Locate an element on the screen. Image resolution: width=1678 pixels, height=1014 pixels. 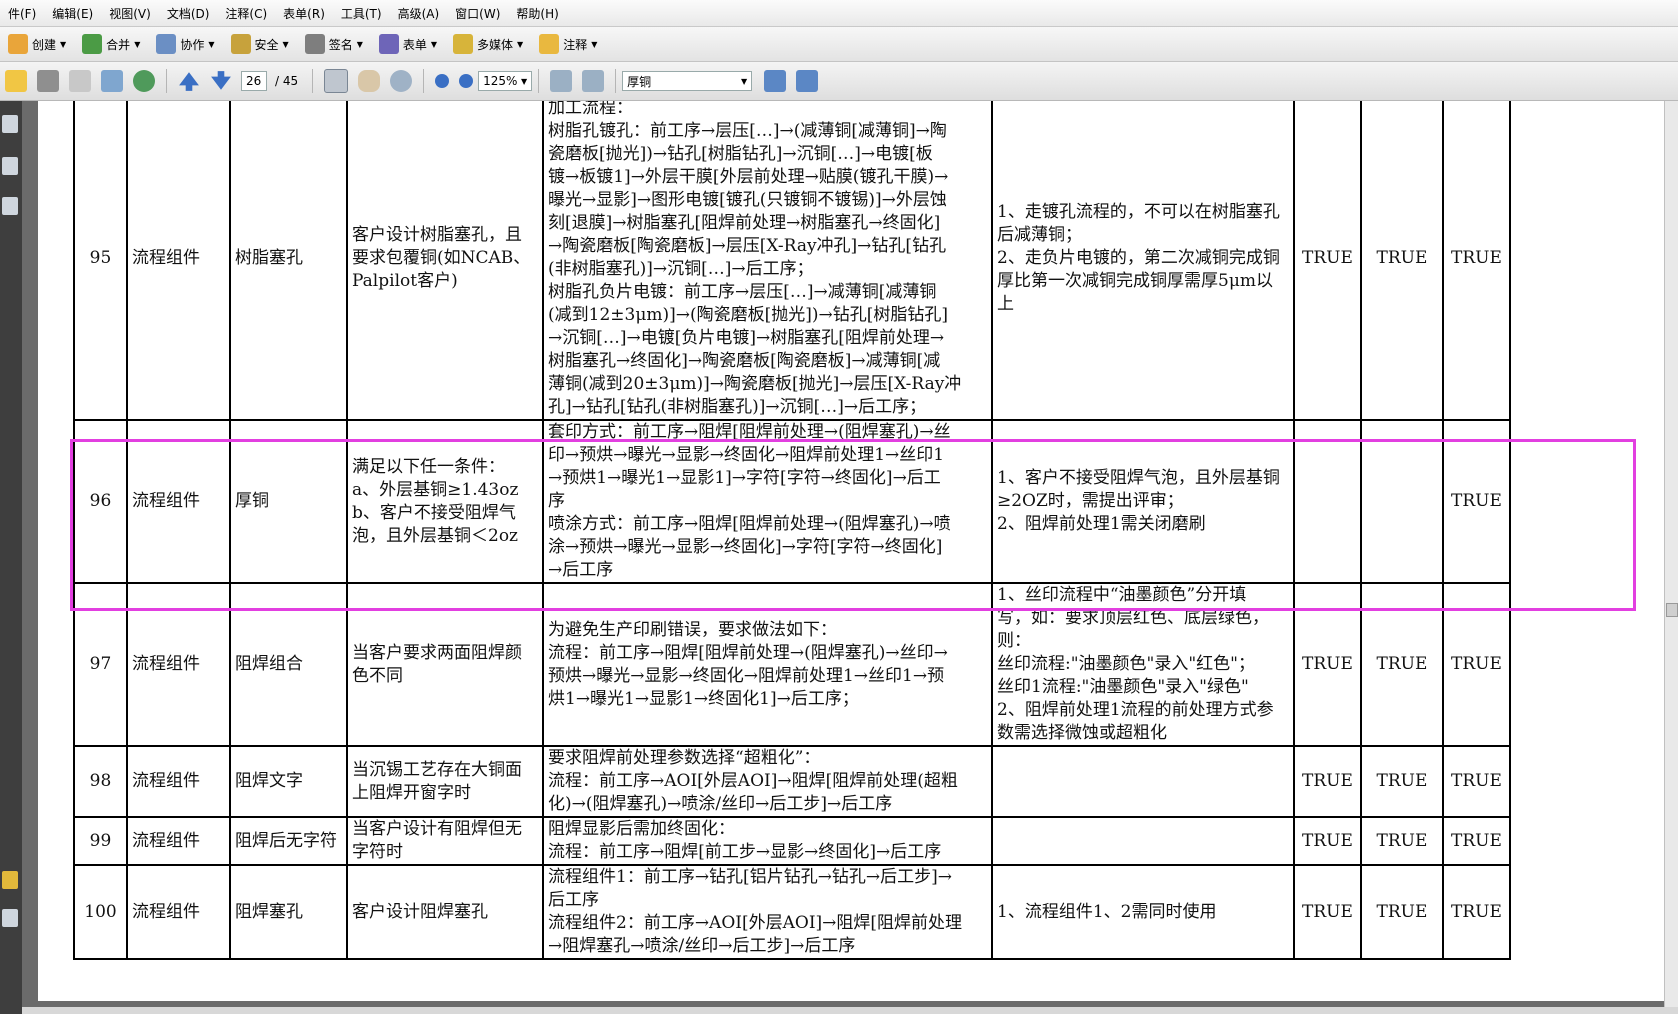
fit-page-icon is located at coordinates (593, 81).